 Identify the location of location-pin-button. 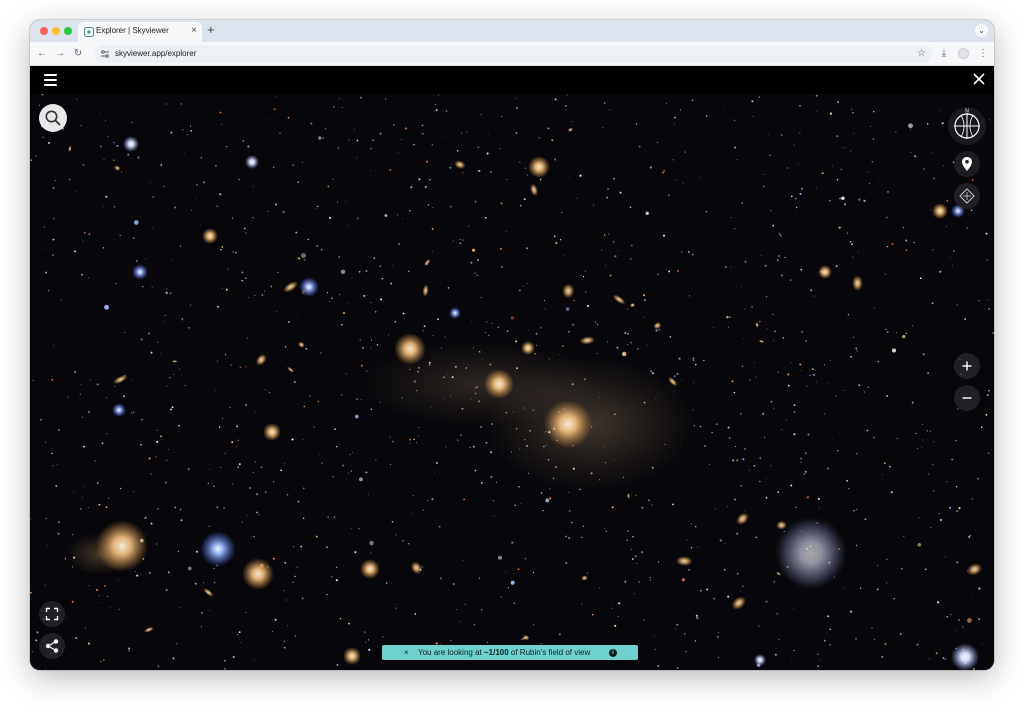
(967, 164).